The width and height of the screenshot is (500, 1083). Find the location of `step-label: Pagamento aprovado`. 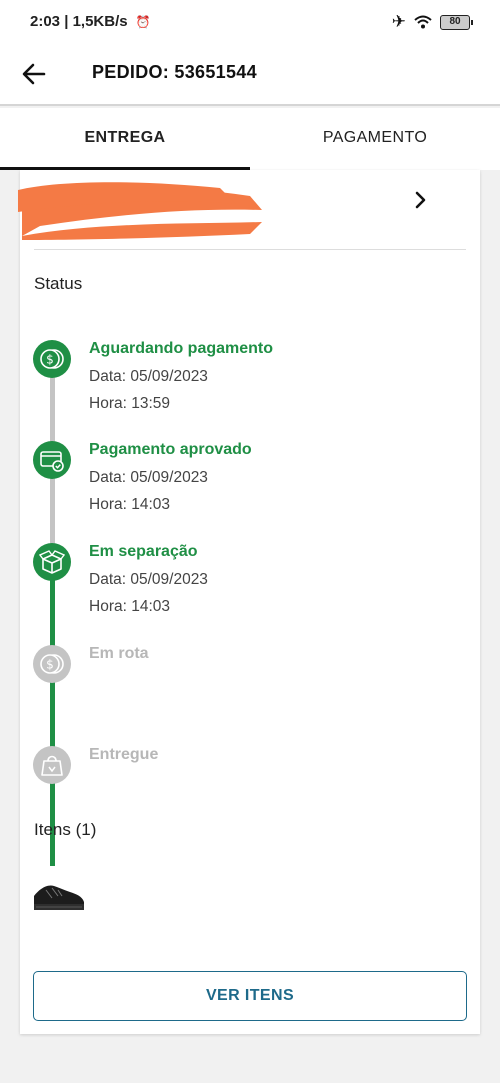

step-label: Pagamento aprovado is located at coordinates (170, 449).